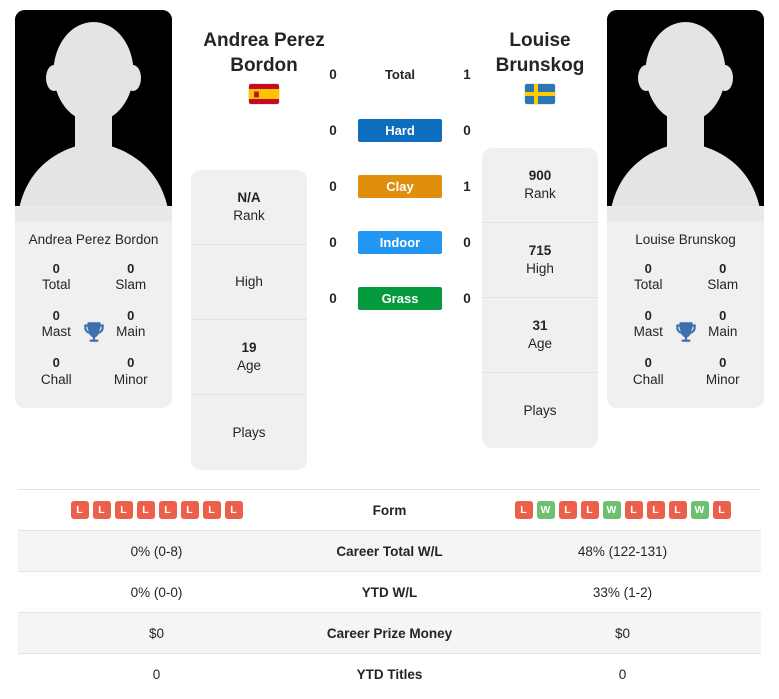 Image resolution: width=779 pixels, height=699 pixels. I want to click on h2h-total-label: Total, so click(400, 74).